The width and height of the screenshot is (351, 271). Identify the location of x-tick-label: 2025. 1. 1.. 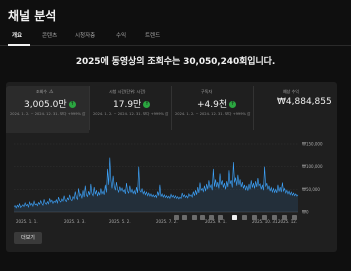
(27, 221).